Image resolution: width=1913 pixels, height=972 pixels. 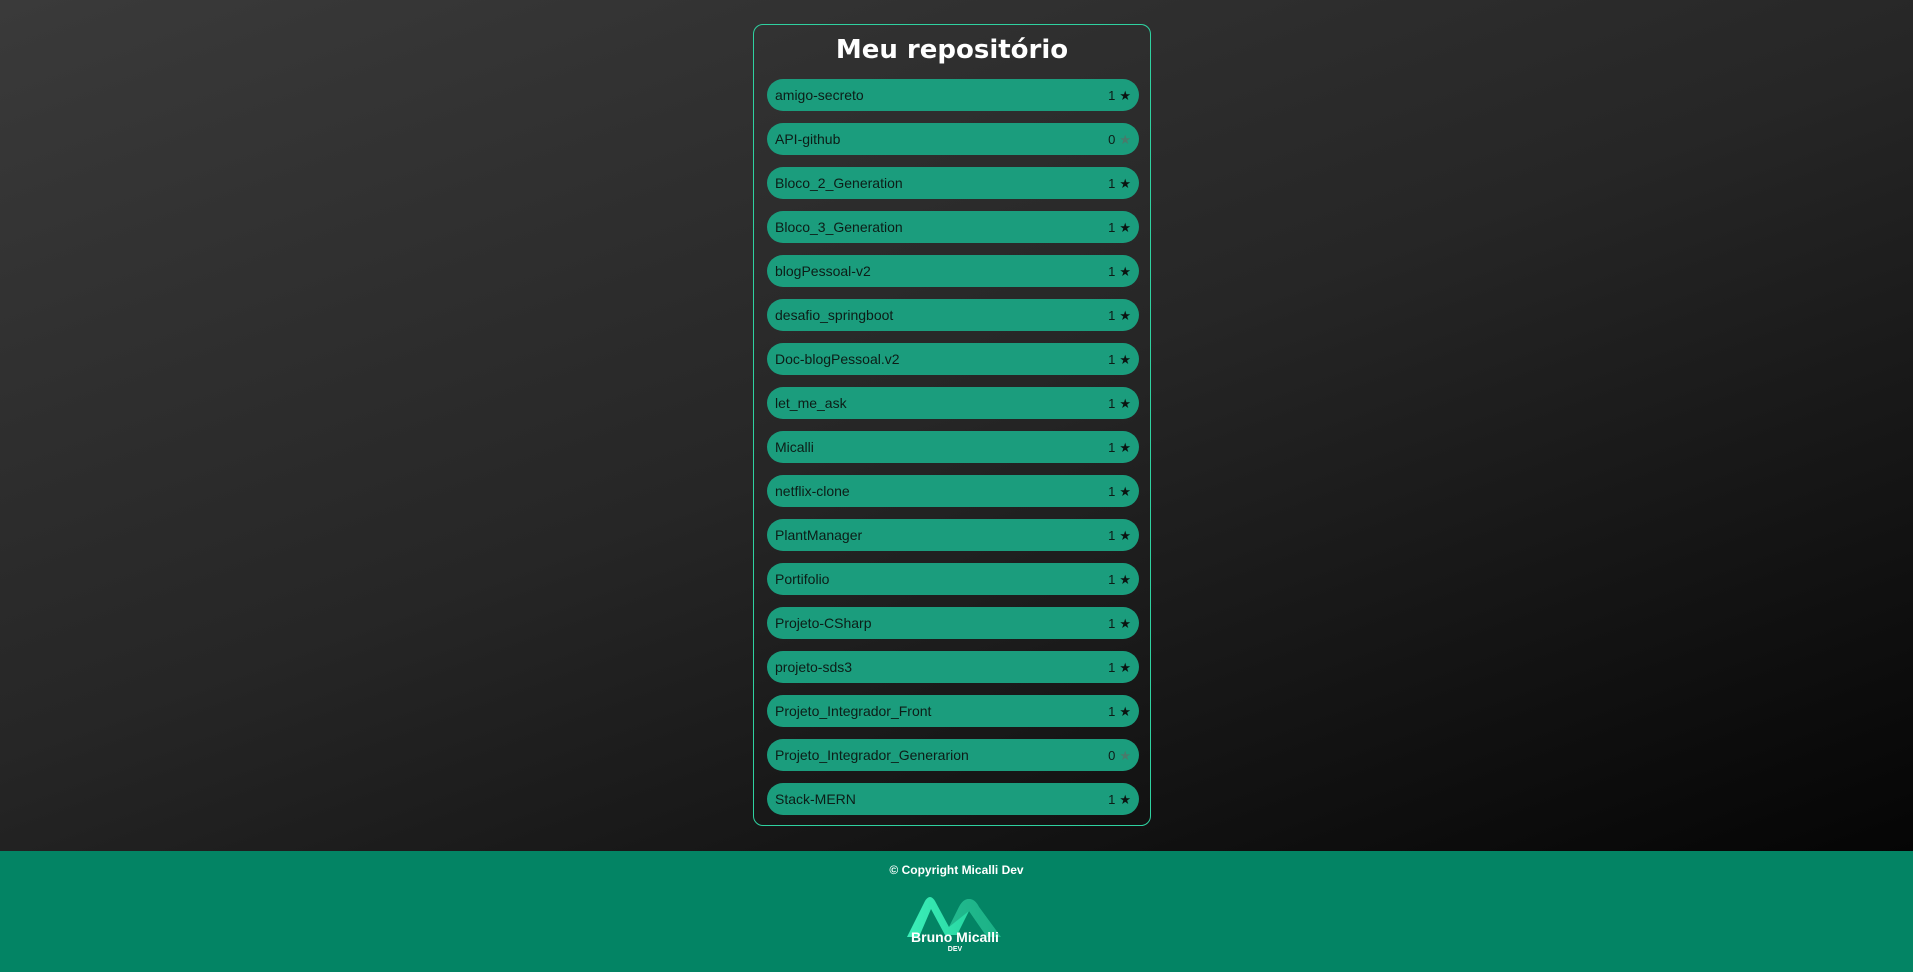 I want to click on copyright-brand: Micalli Dev, so click(x=992, y=870).